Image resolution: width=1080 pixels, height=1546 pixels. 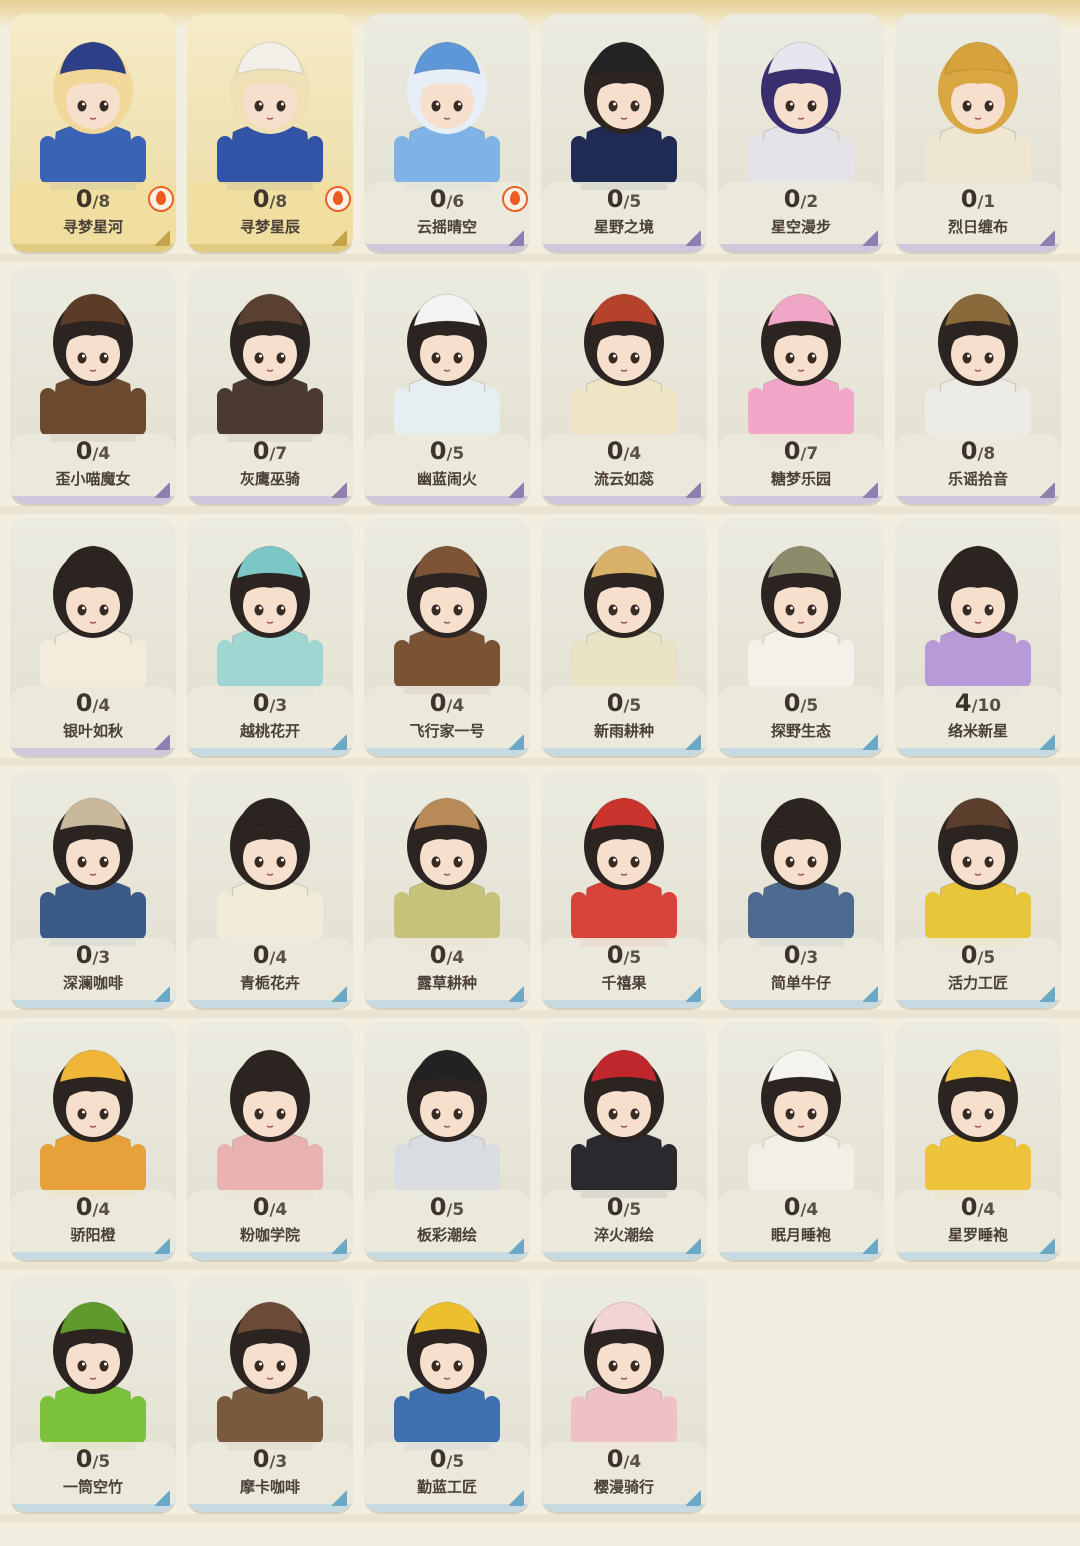 What do you see at coordinates (447, 1141) in the screenshot?
I see `outfit-card: 0/5 板彩潮绘` at bounding box center [447, 1141].